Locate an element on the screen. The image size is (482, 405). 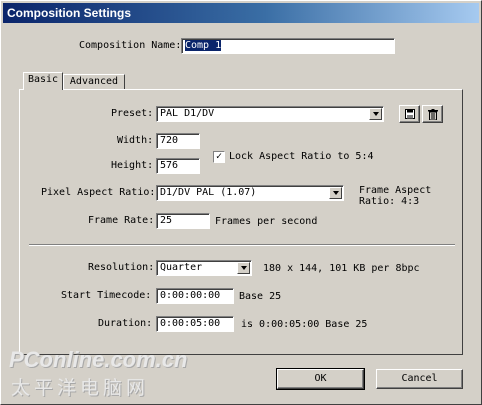
ok-button: OK is located at coordinates (320, 379).